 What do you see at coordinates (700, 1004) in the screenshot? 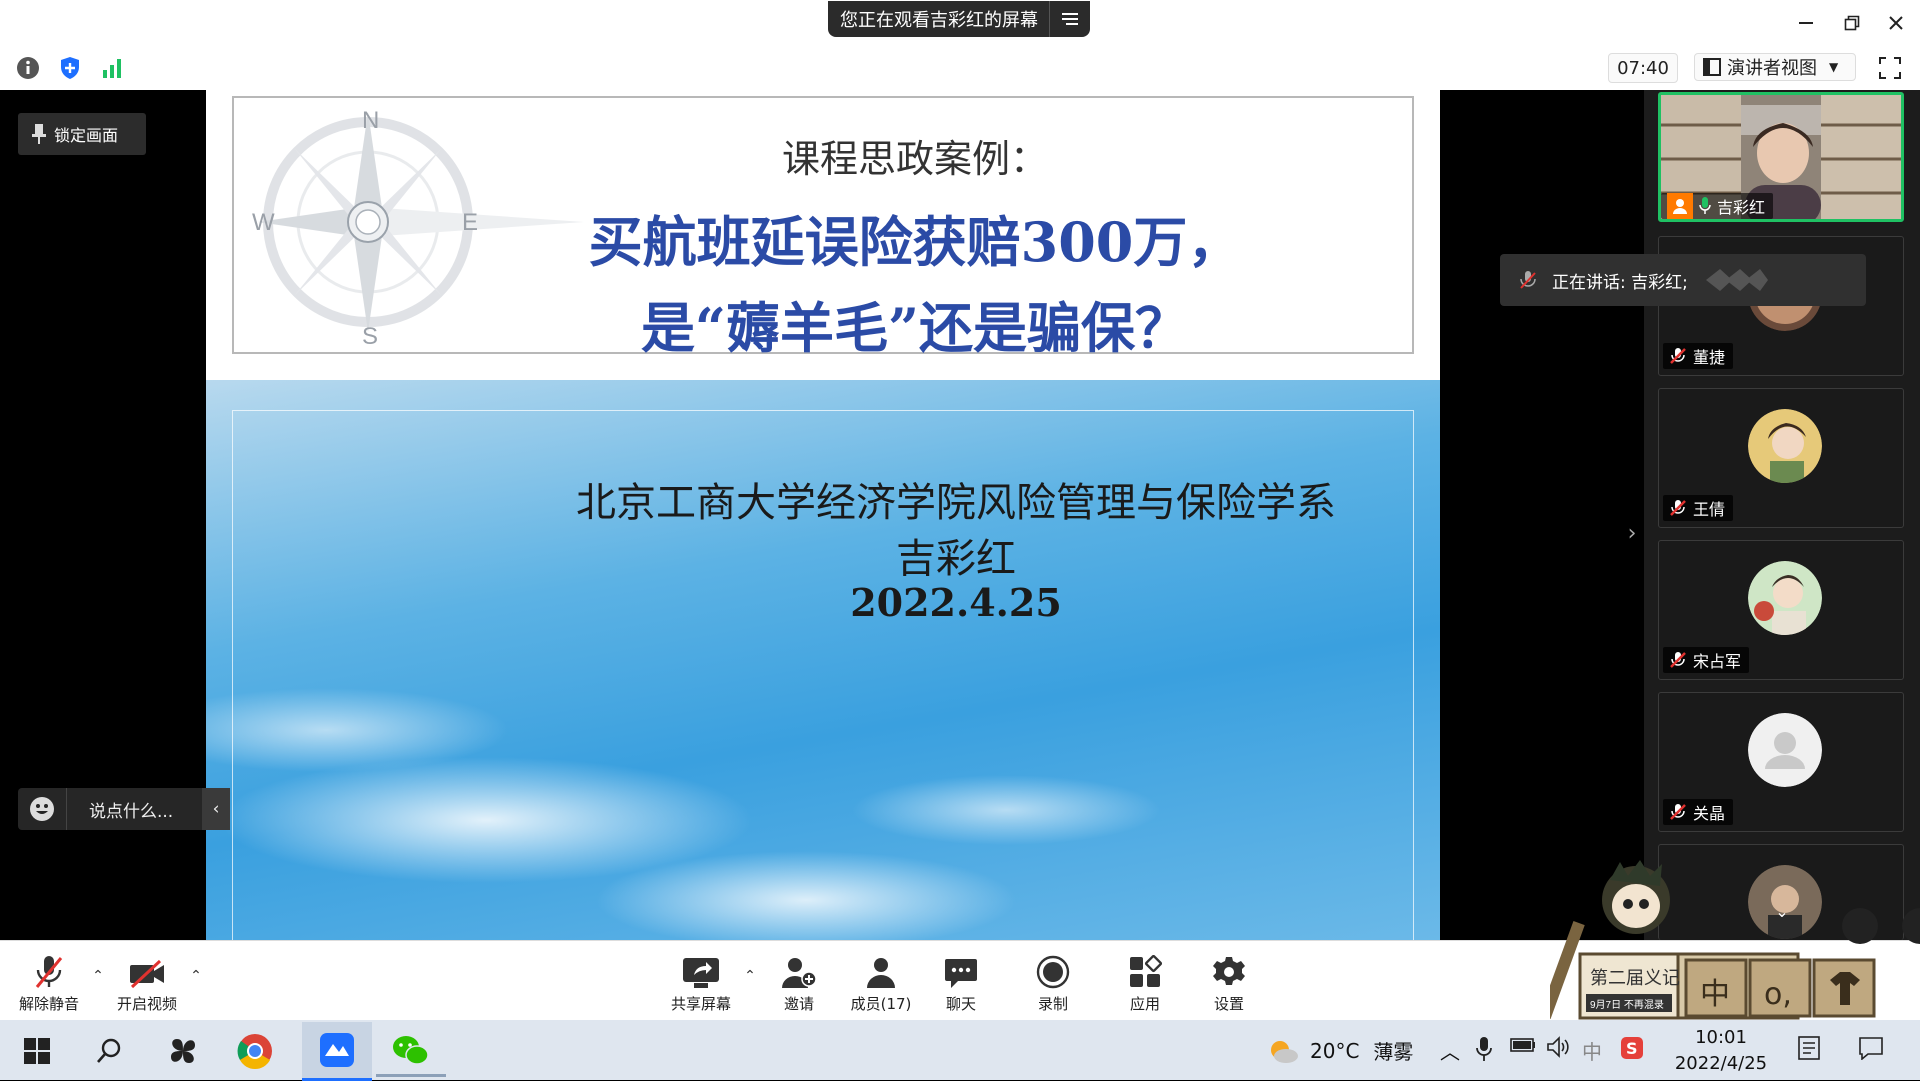
I see `share-screen-label: 共享屏幕` at bounding box center [700, 1004].